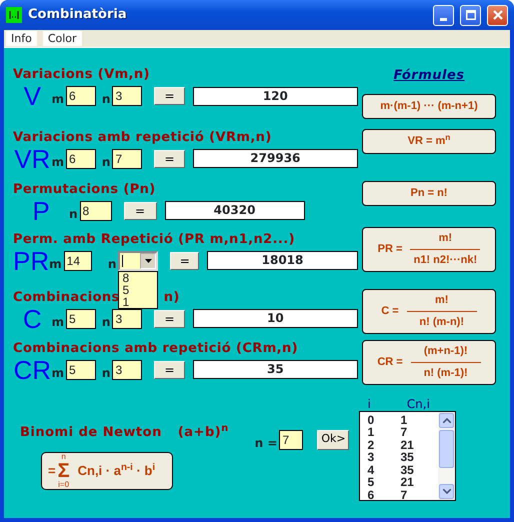 The image size is (514, 522). Describe the element at coordinates (429, 311) in the screenshot. I see `formula-box: C = m! n! (m-n)!` at that location.